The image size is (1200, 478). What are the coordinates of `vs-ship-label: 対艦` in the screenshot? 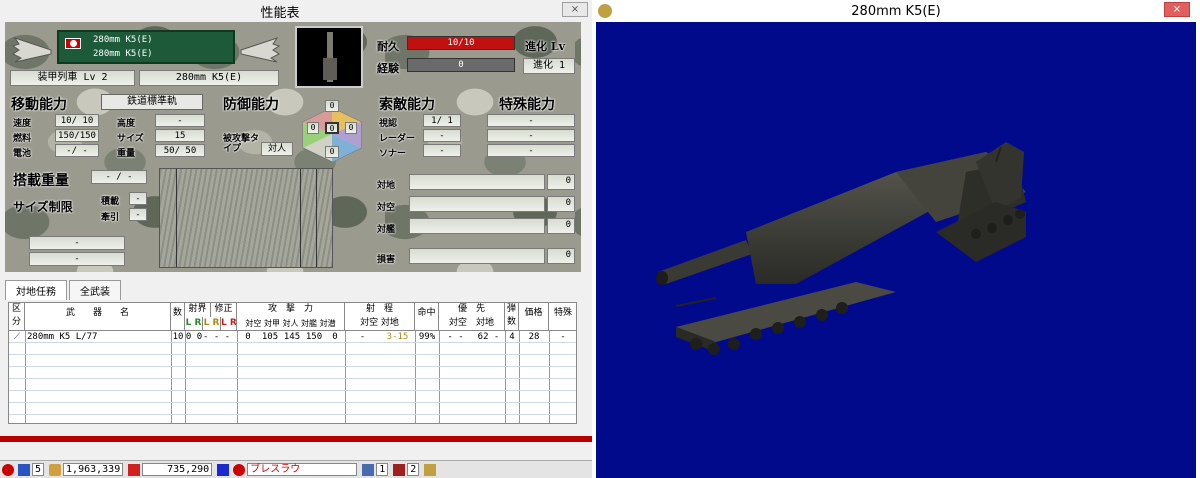 It's located at (386, 230).